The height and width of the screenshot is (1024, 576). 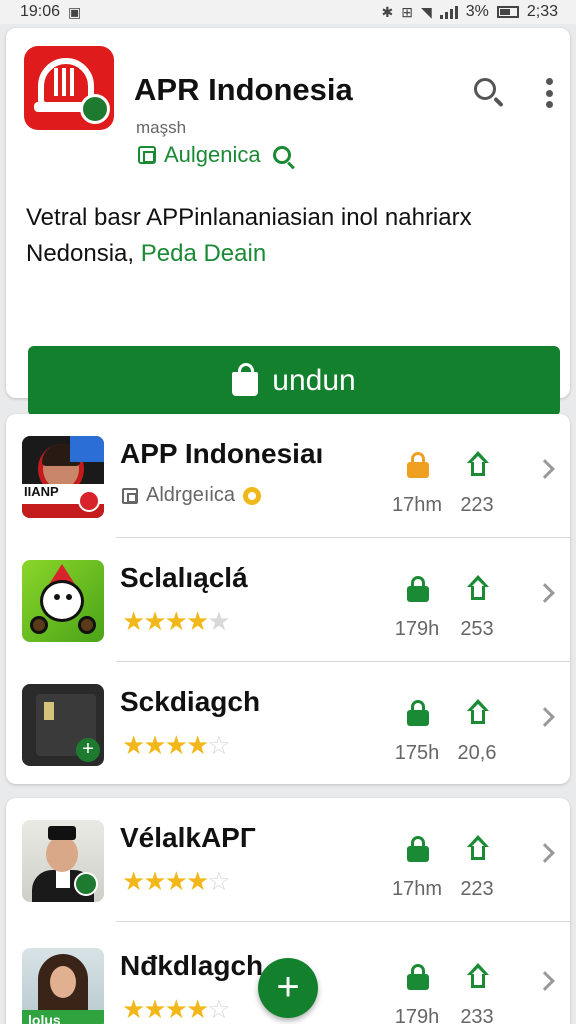 I want to click on verified-badge-icon, so click(x=251, y=495).